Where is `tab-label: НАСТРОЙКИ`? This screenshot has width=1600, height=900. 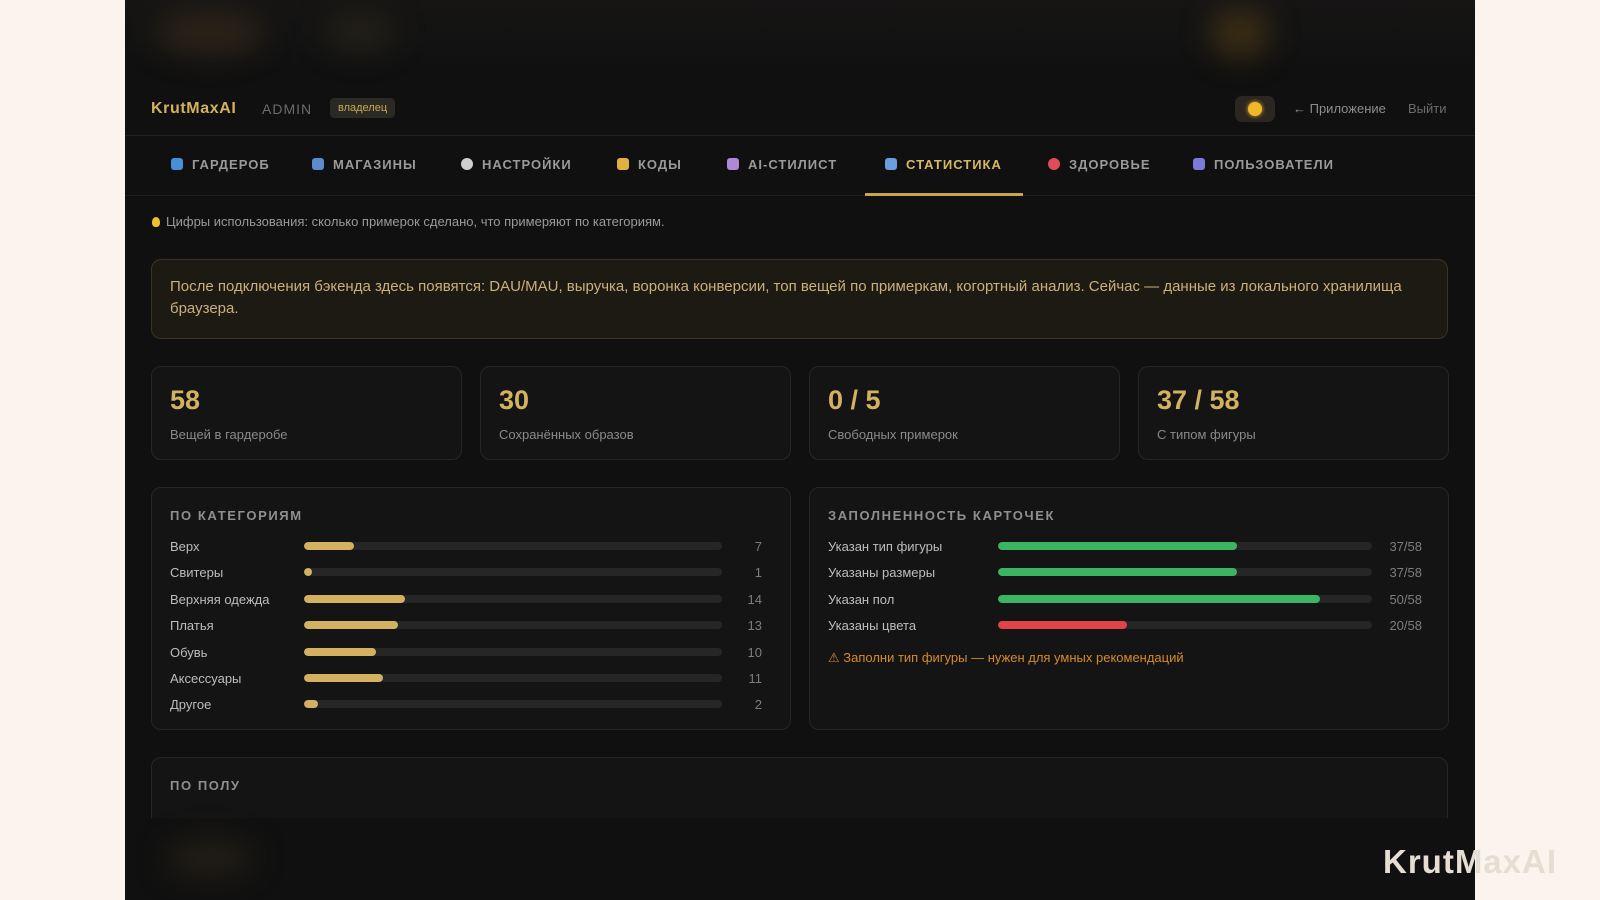
tab-label: НАСТРОЙКИ is located at coordinates (527, 164).